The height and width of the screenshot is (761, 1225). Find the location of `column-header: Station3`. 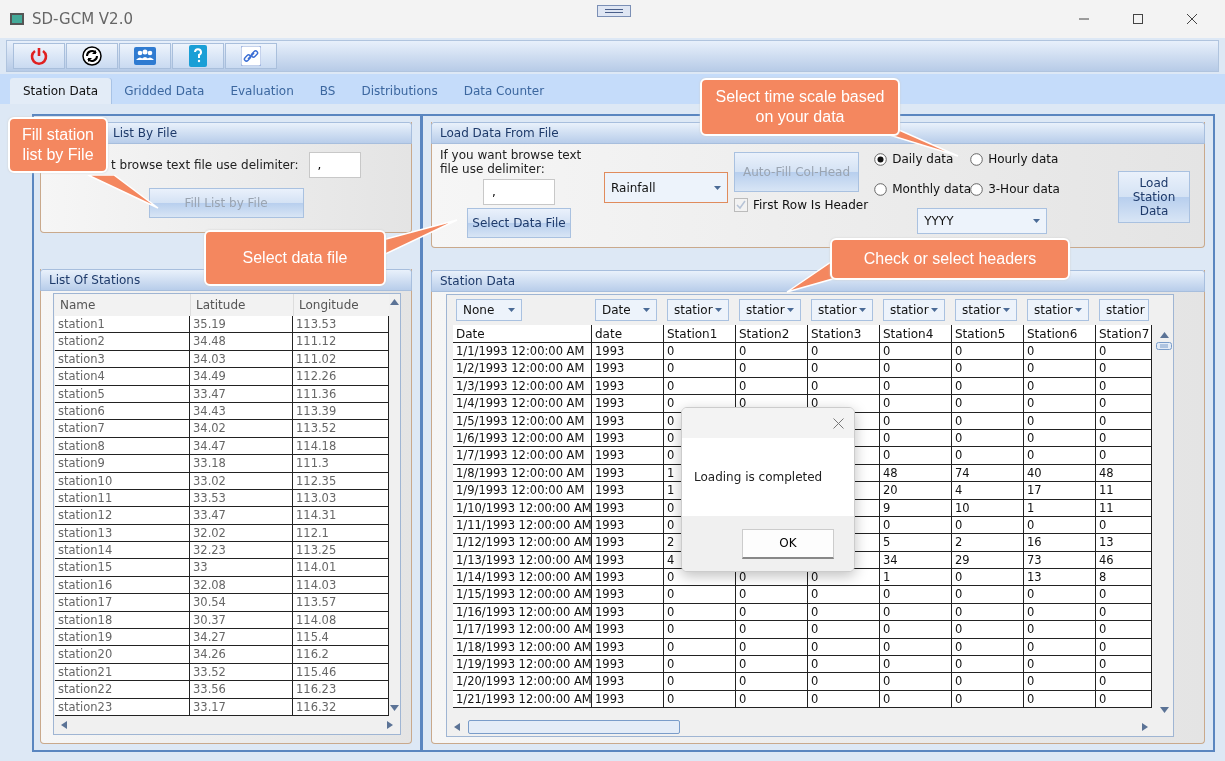

column-header: Station3 is located at coordinates (844, 334).